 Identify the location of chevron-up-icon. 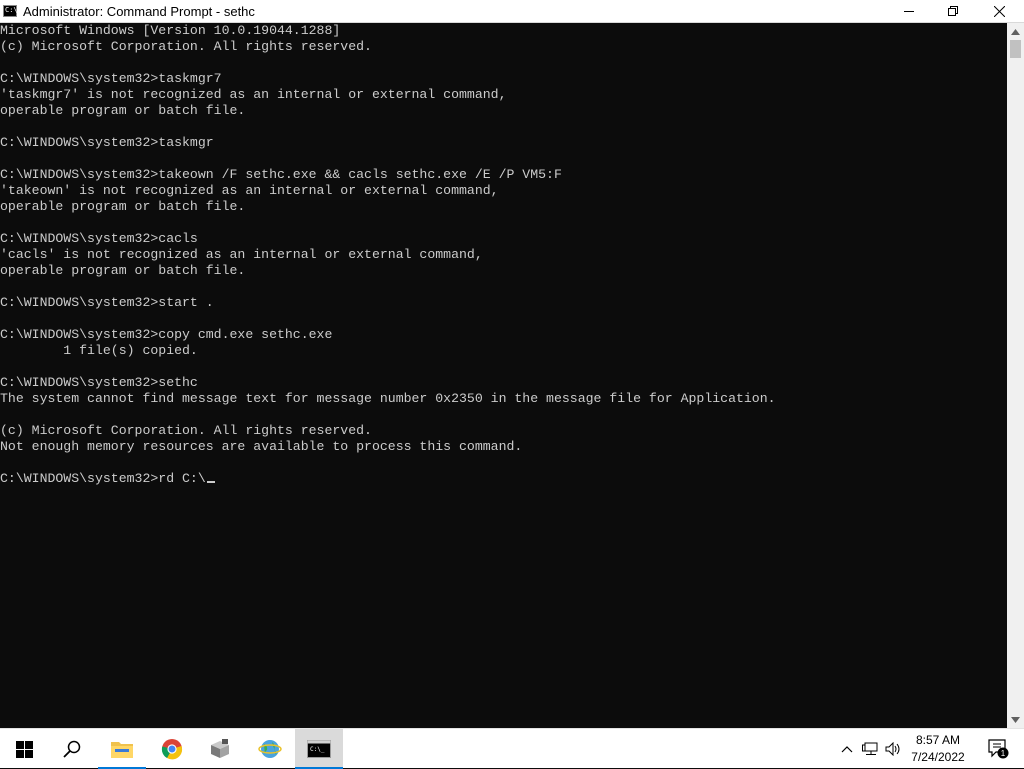
(847, 749).